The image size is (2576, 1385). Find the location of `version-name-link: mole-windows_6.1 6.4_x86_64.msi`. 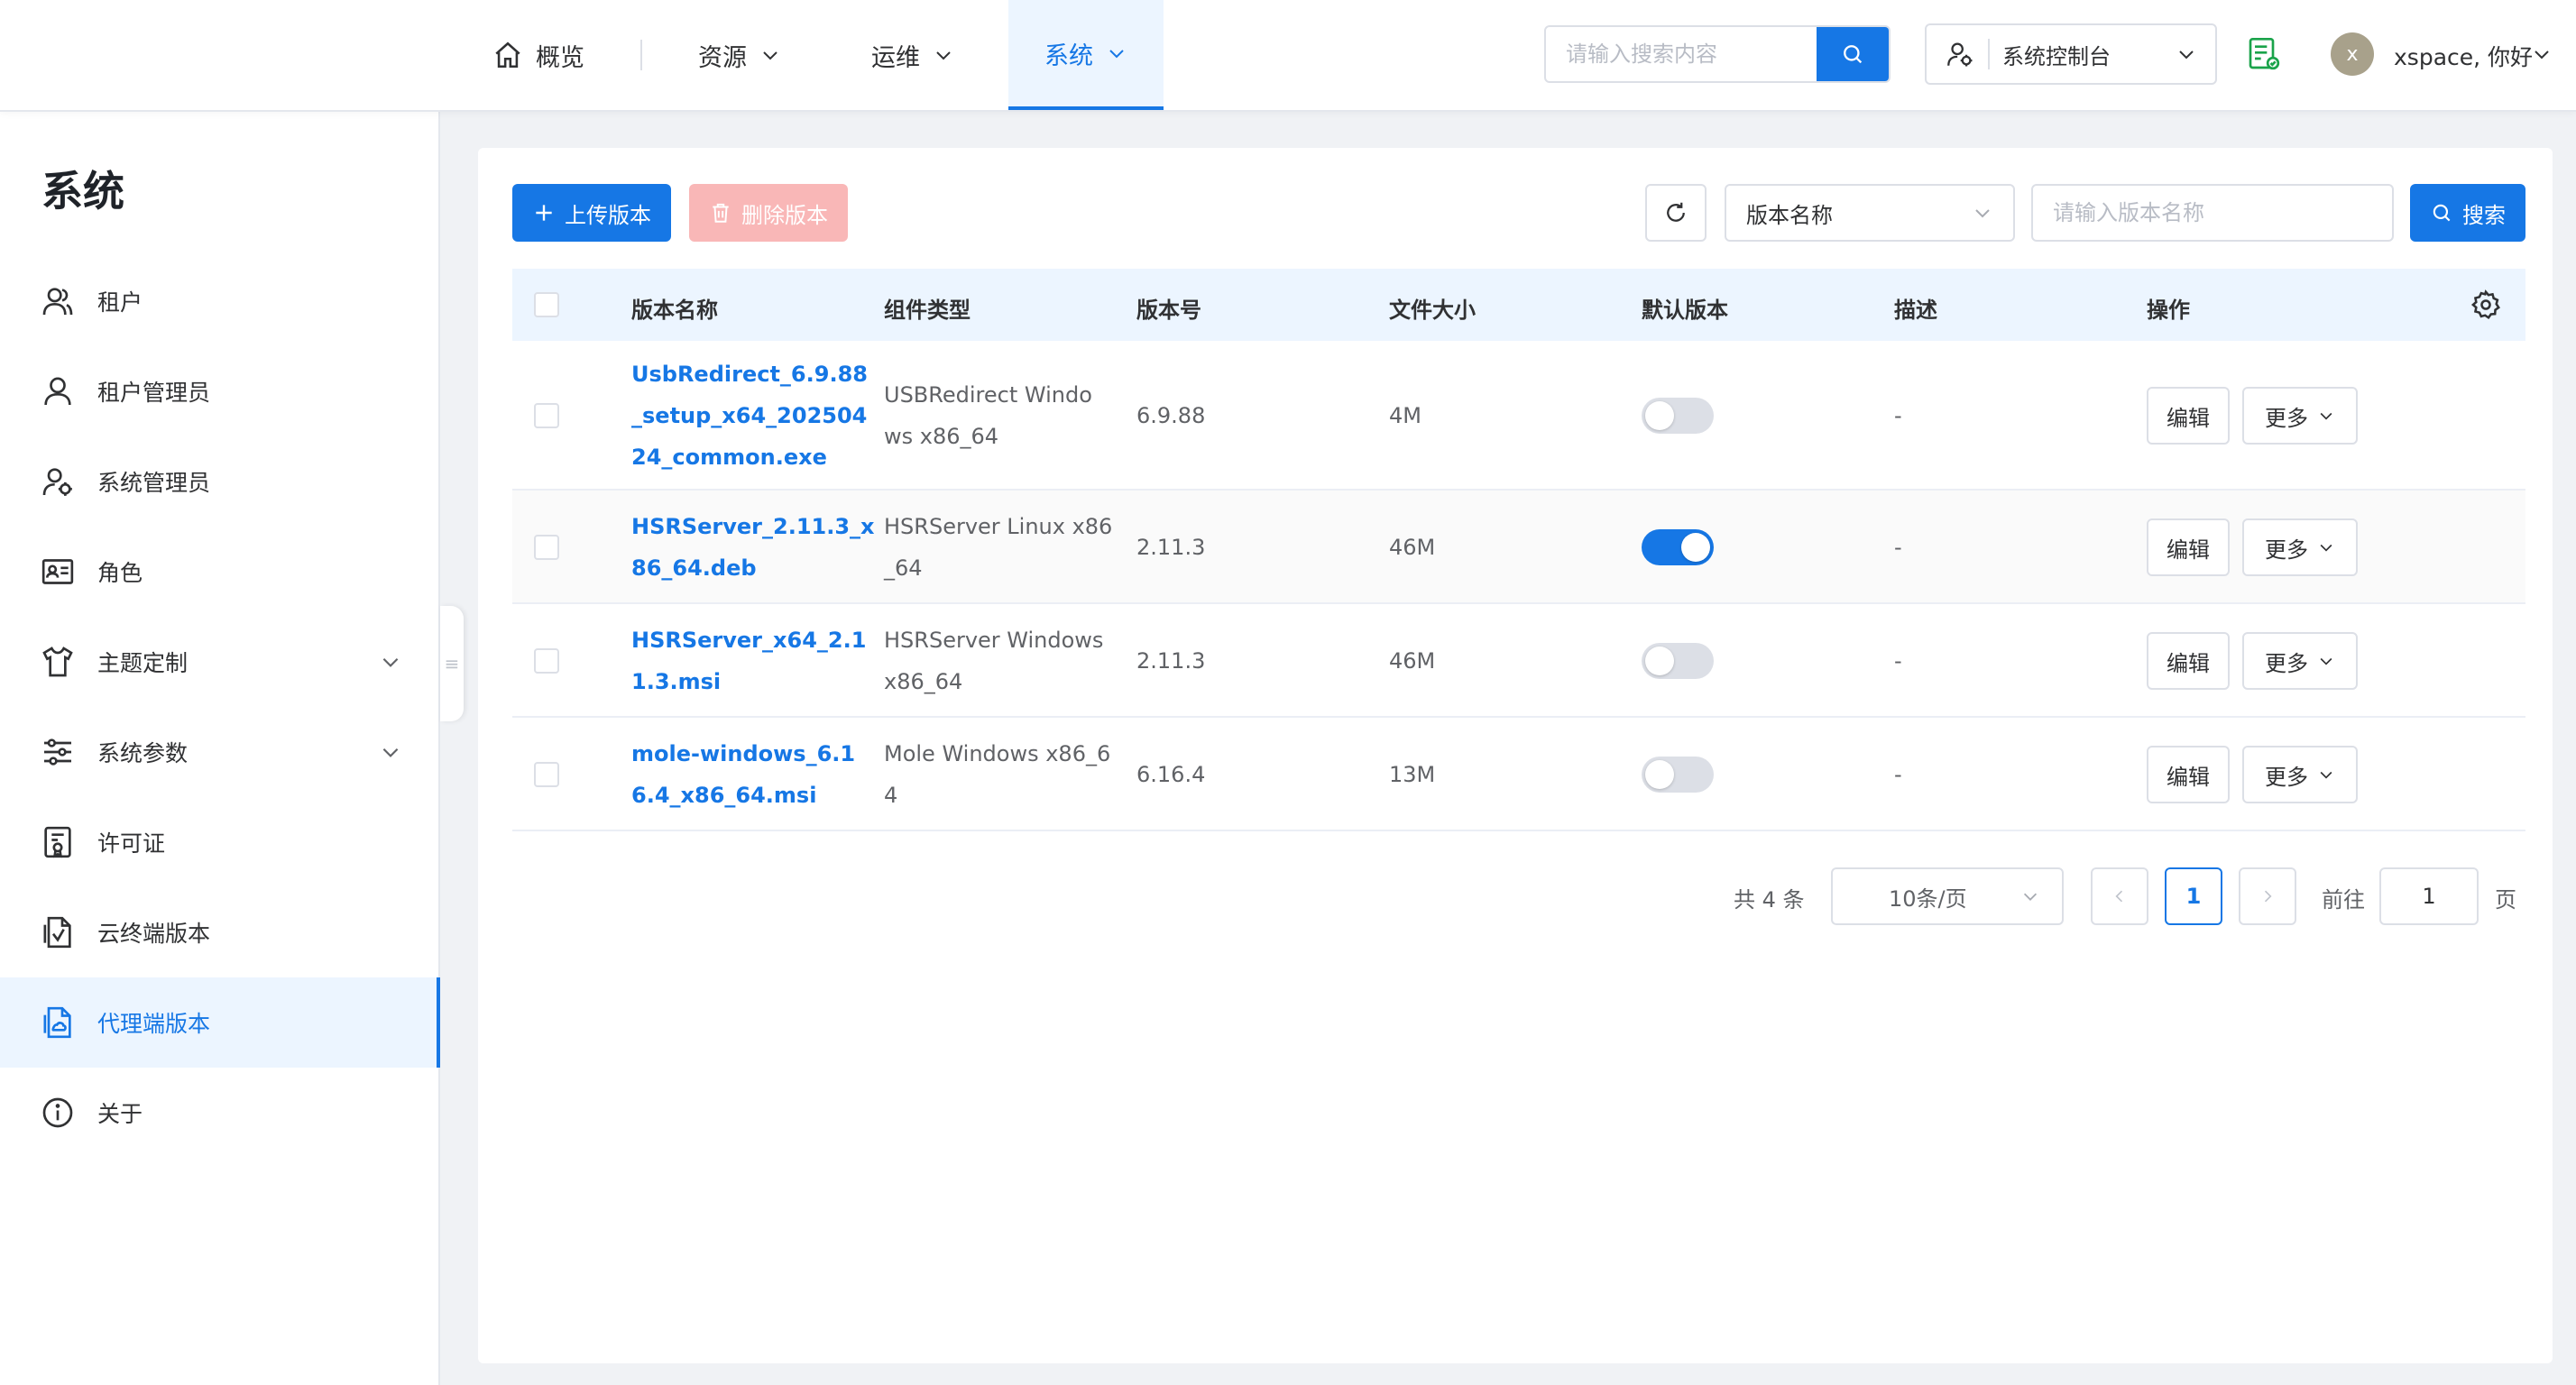

version-name-link: mole-windows_6.1 6.4_x86_64.msi is located at coordinates (743, 775).